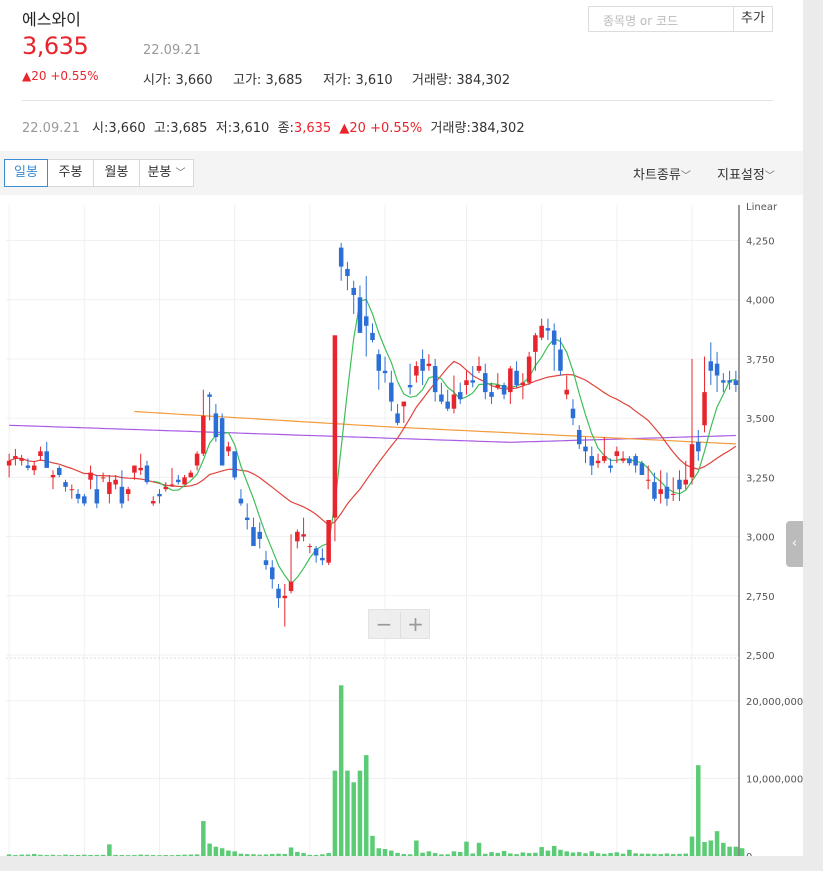 This screenshot has height=871, width=823. Describe the element at coordinates (98, 128) in the screenshot. I see `summary-open-label: 시` at that location.